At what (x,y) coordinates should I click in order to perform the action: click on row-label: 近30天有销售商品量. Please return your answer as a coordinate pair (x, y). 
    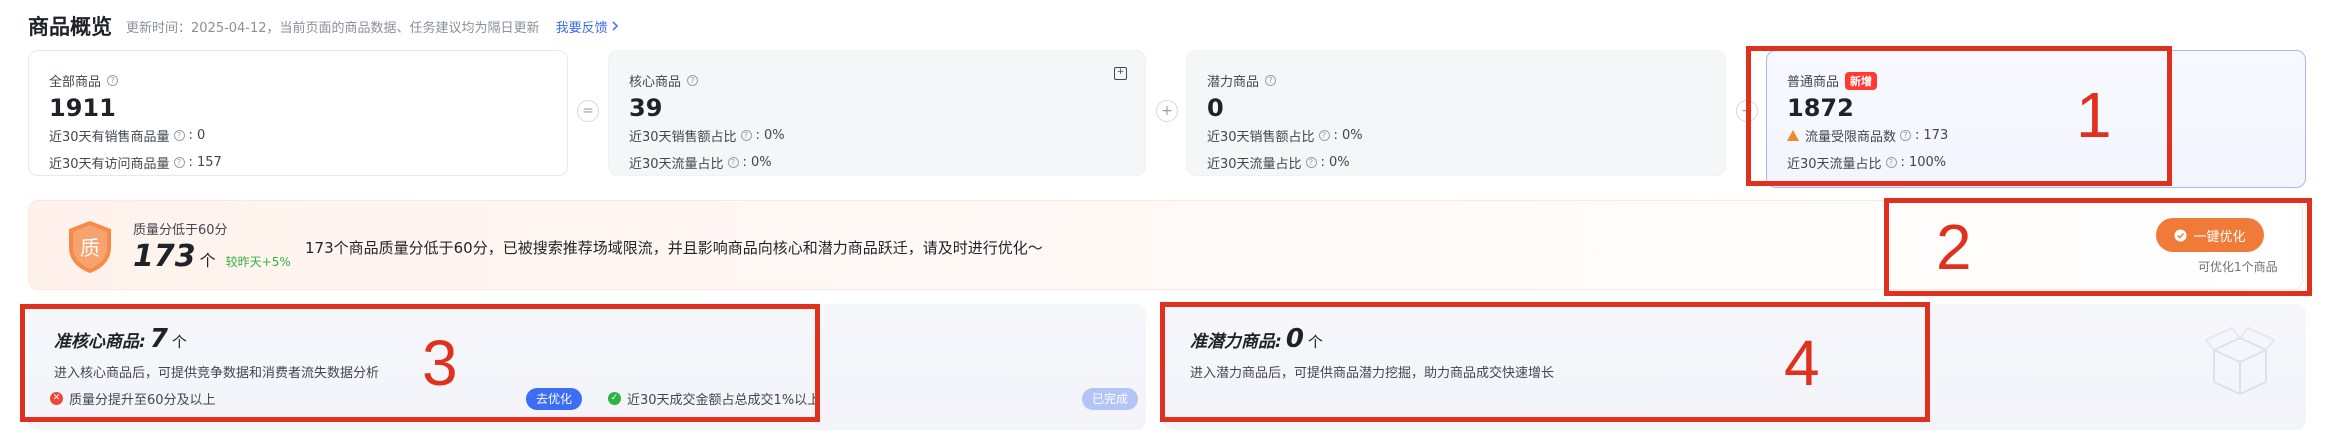
    Looking at the image, I should click on (109, 137).